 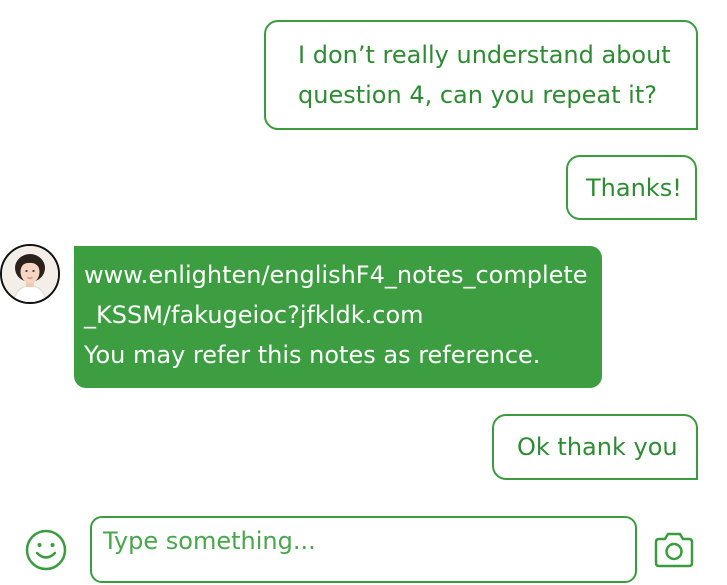 What do you see at coordinates (477, 95) in the screenshot?
I see `message-line: question 4, can you repeat it?` at bounding box center [477, 95].